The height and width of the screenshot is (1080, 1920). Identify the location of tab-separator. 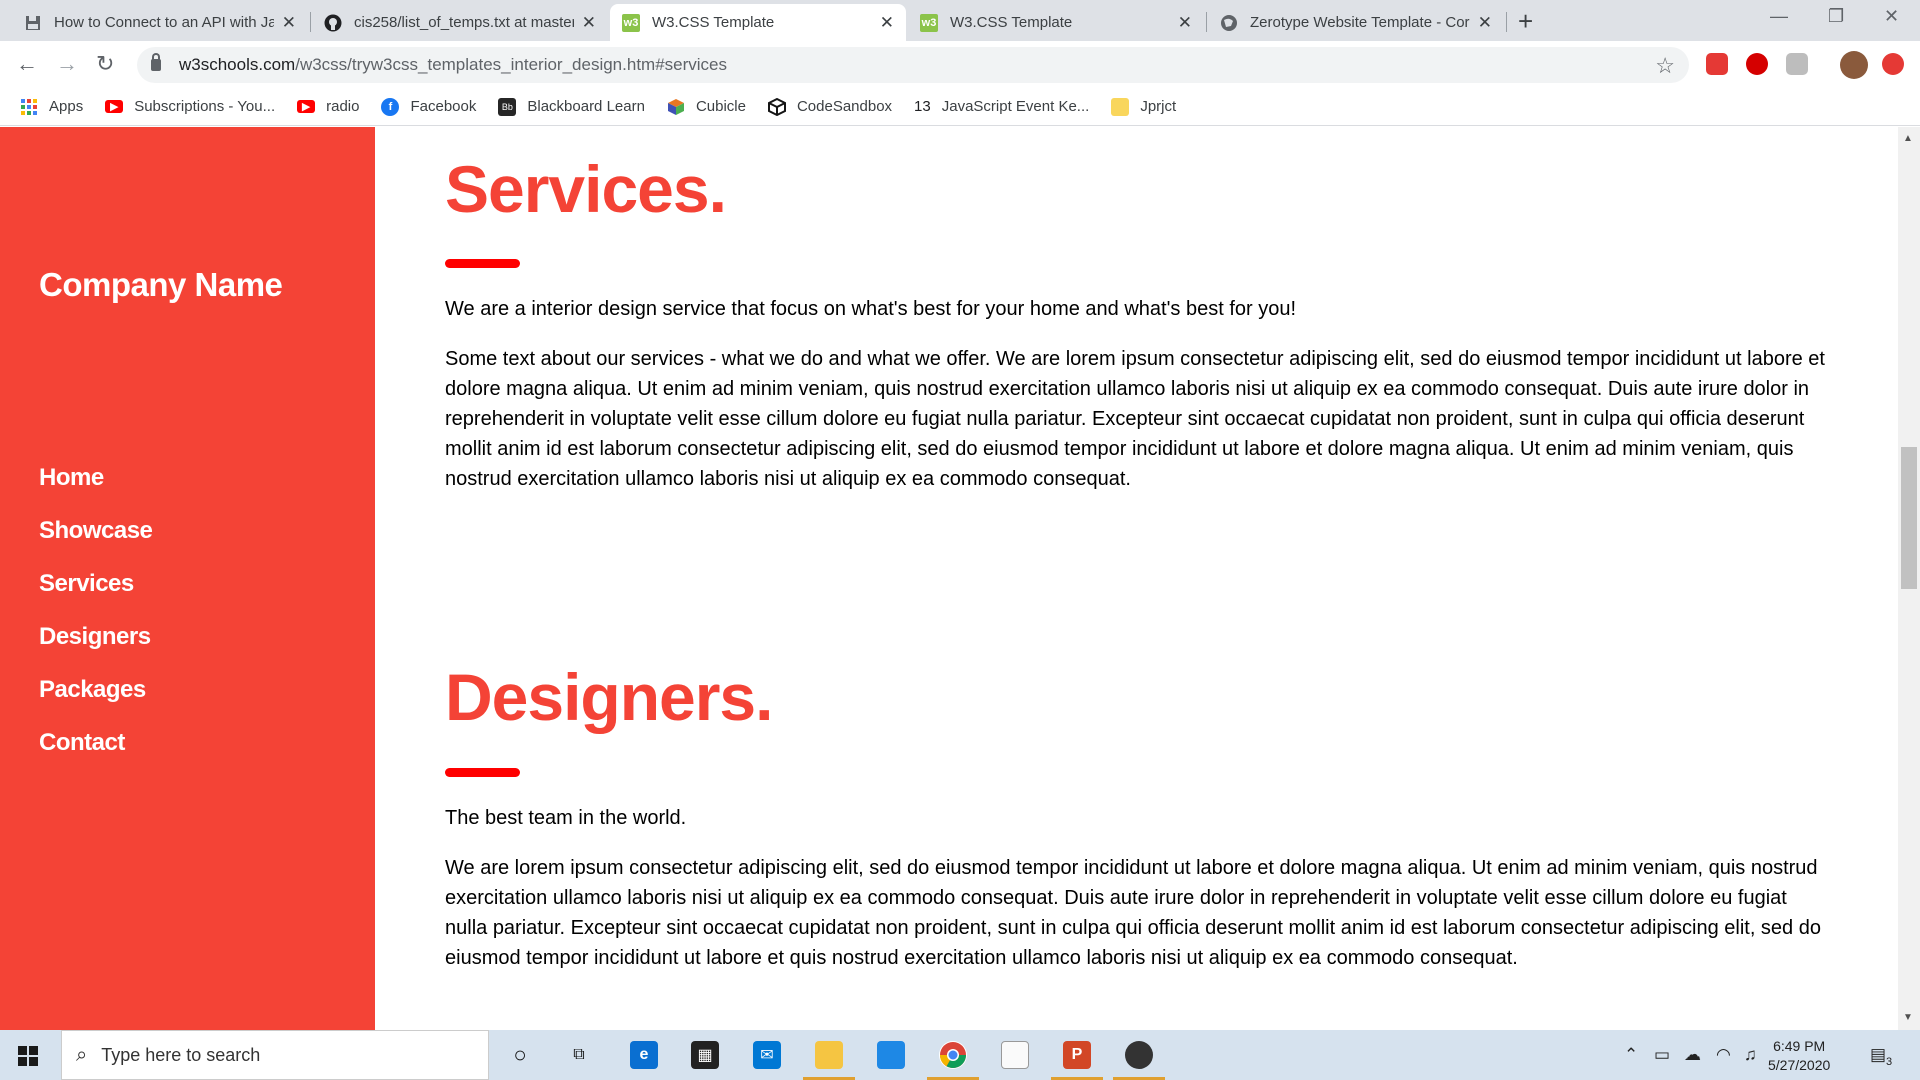
(310, 22).